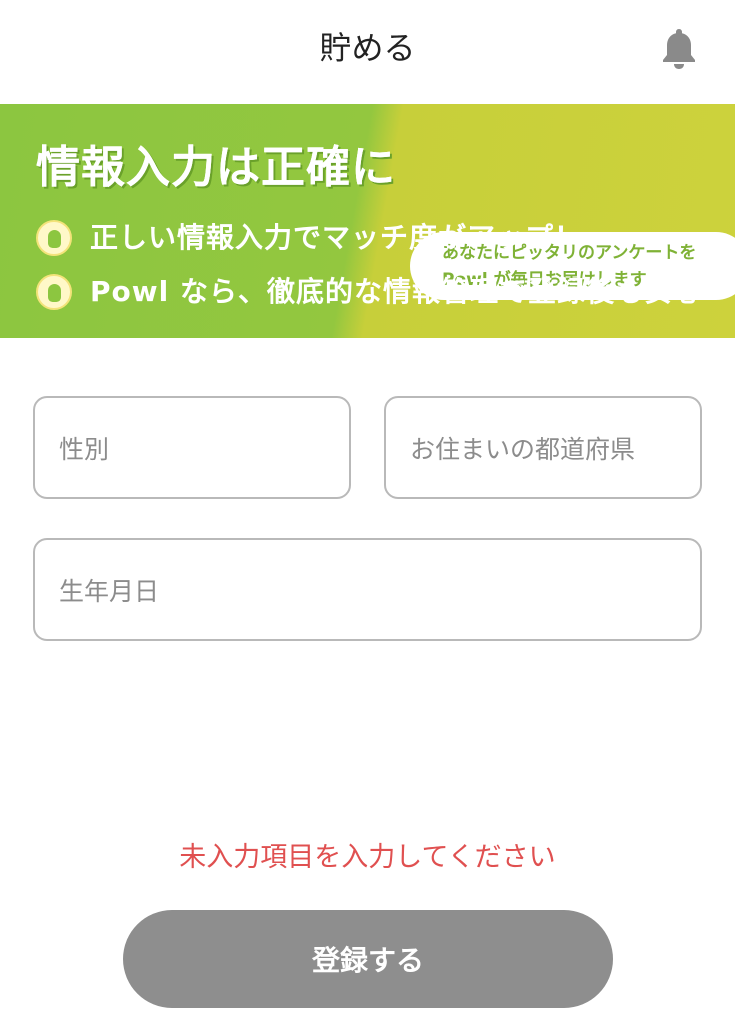  What do you see at coordinates (84, 449) in the screenshot?
I see `gender-placeholder: 性別` at bounding box center [84, 449].